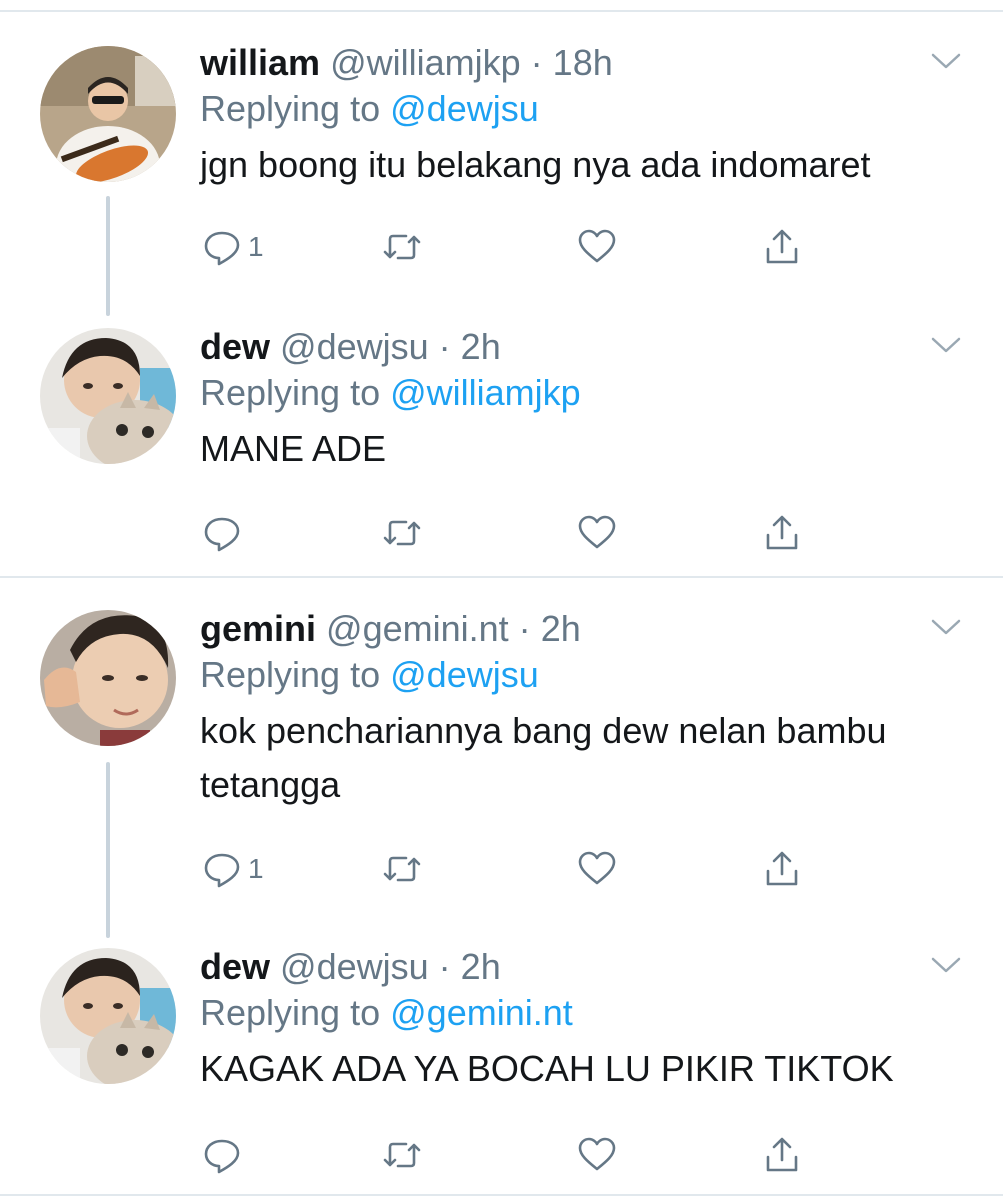 Image resolution: width=1003 pixels, height=1200 pixels. What do you see at coordinates (583, 62) in the screenshot?
I see `timestamp: 18h` at bounding box center [583, 62].